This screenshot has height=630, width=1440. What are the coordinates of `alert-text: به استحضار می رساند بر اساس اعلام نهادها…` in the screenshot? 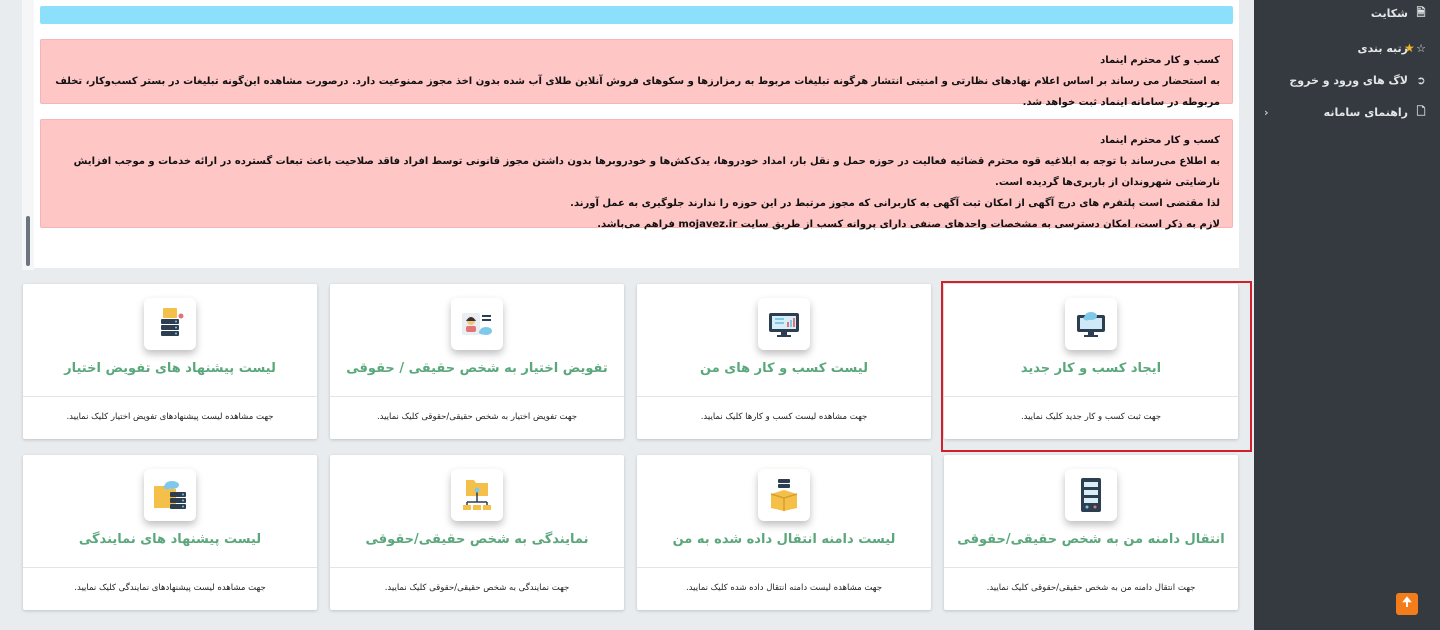 It's located at (637, 92).